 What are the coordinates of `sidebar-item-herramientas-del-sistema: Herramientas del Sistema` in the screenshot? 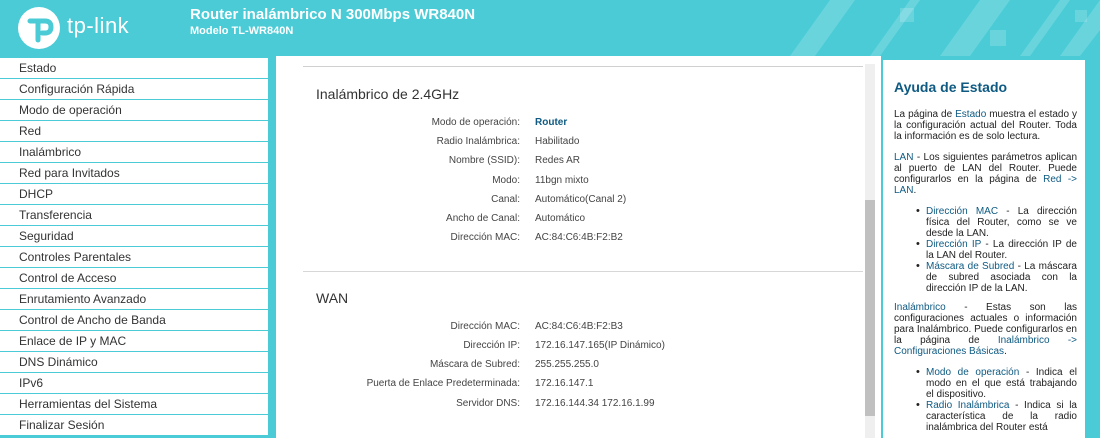 It's located at (134, 404).